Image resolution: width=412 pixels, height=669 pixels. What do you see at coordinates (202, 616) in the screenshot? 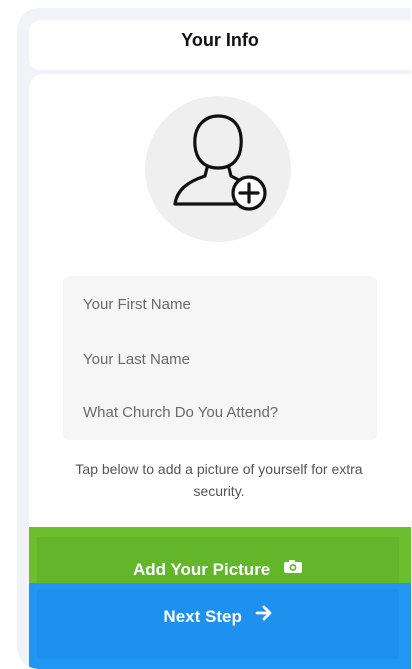
I see `next-step-label: Next Step` at bounding box center [202, 616].